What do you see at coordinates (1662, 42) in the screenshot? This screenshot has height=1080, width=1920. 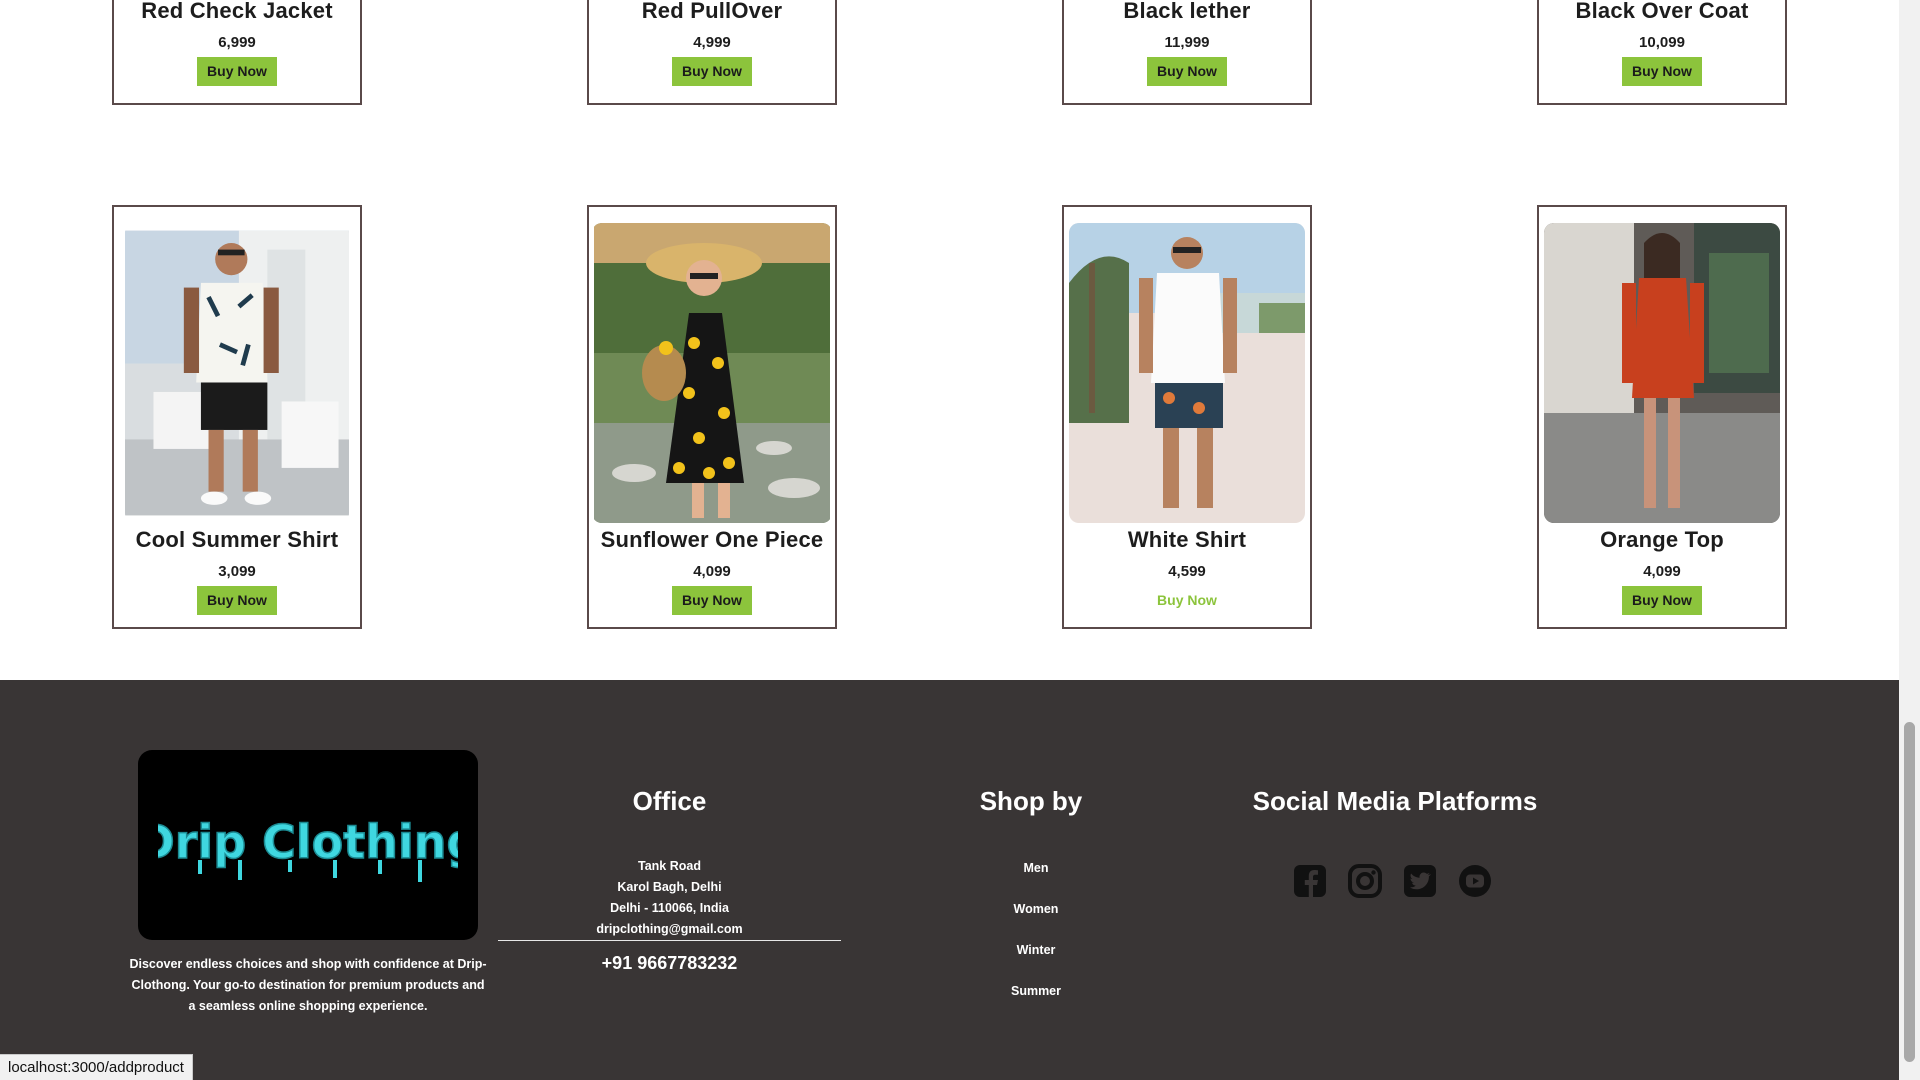 I see `product-price: 10,099` at bounding box center [1662, 42].